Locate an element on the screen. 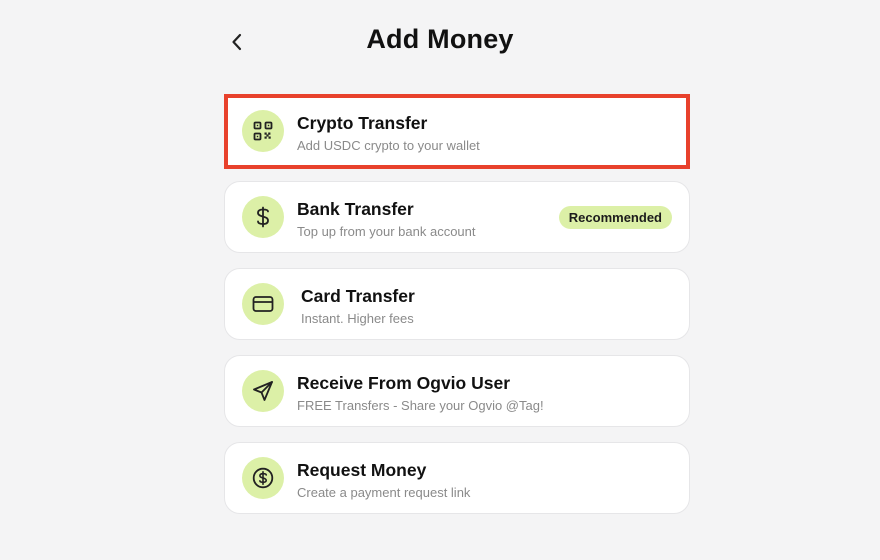  option-subtitle: Top up from your bank account is located at coordinates (386, 231).